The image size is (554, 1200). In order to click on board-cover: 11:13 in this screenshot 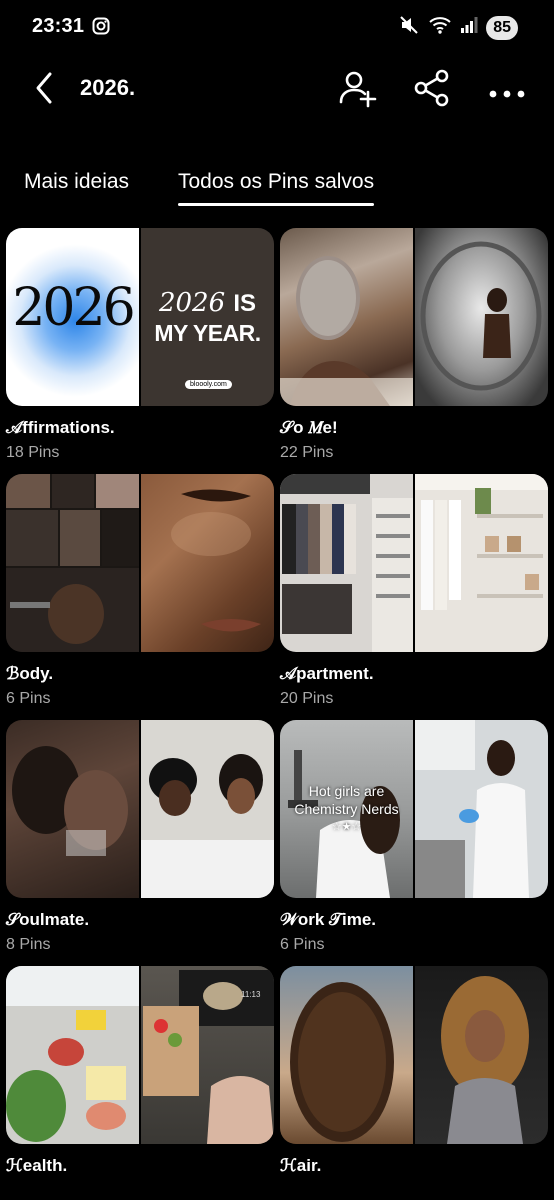, I will do `click(140, 1055)`.